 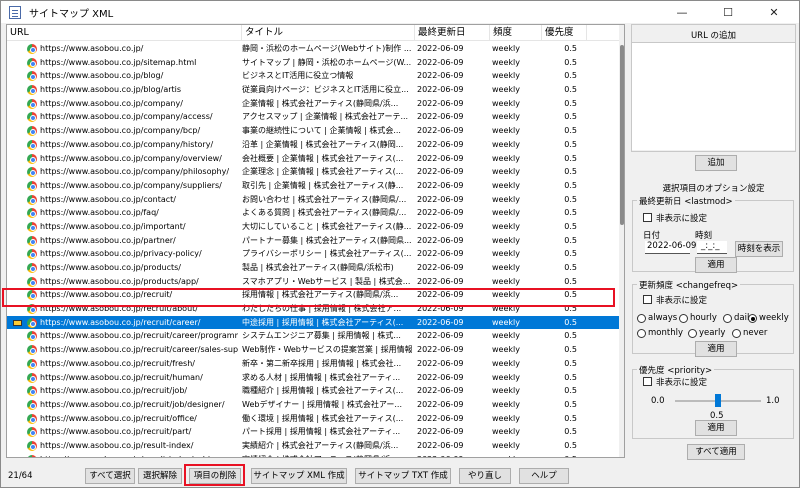 What do you see at coordinates (716, 349) in the screenshot?
I see `changefreq-apply-button: 適用` at bounding box center [716, 349].